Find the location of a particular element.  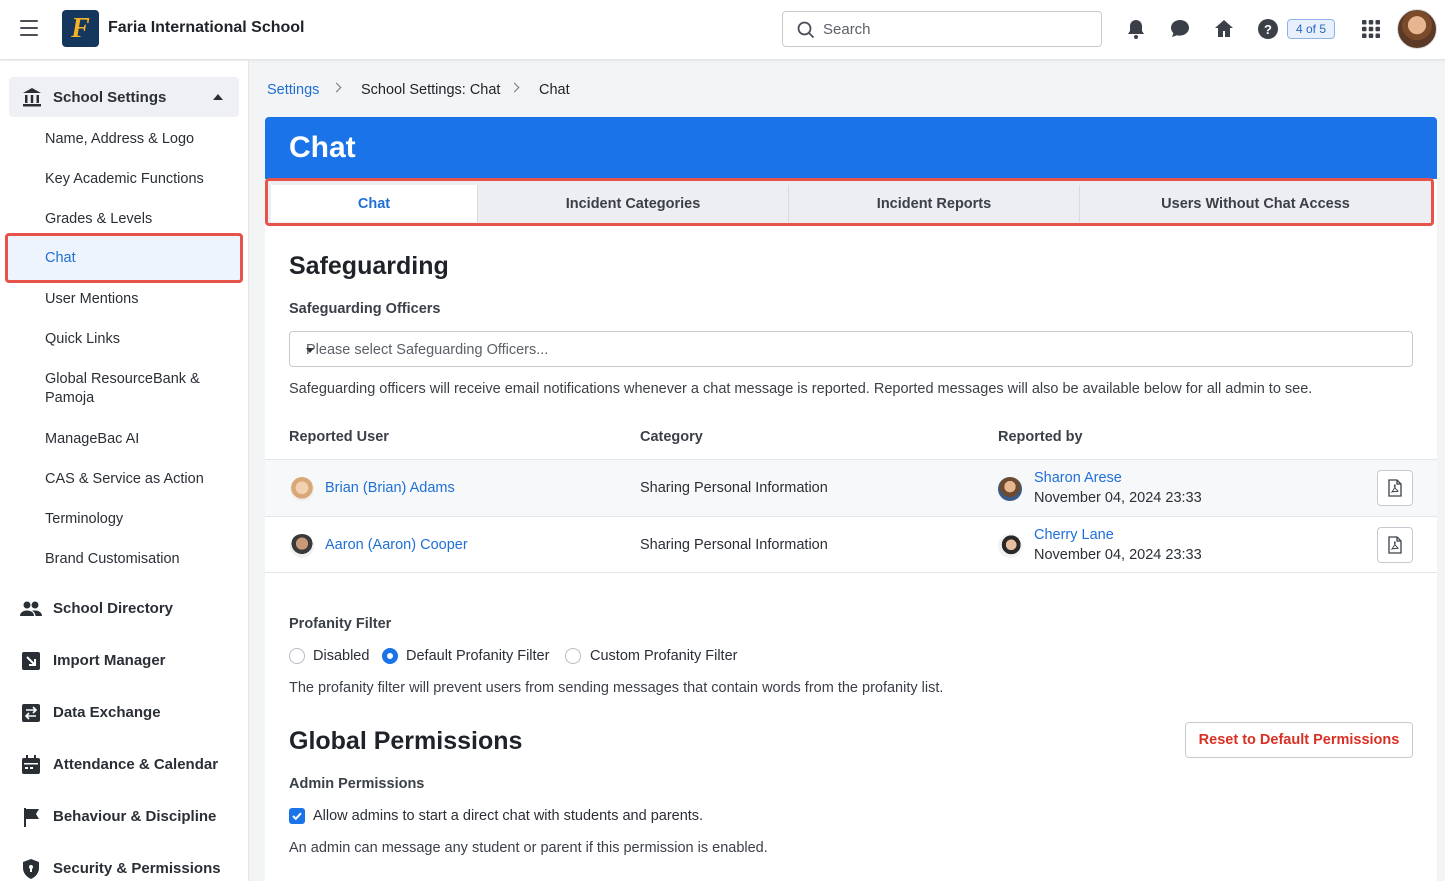

sidebar-item-label: Security & Permissions is located at coordinates (137, 868).